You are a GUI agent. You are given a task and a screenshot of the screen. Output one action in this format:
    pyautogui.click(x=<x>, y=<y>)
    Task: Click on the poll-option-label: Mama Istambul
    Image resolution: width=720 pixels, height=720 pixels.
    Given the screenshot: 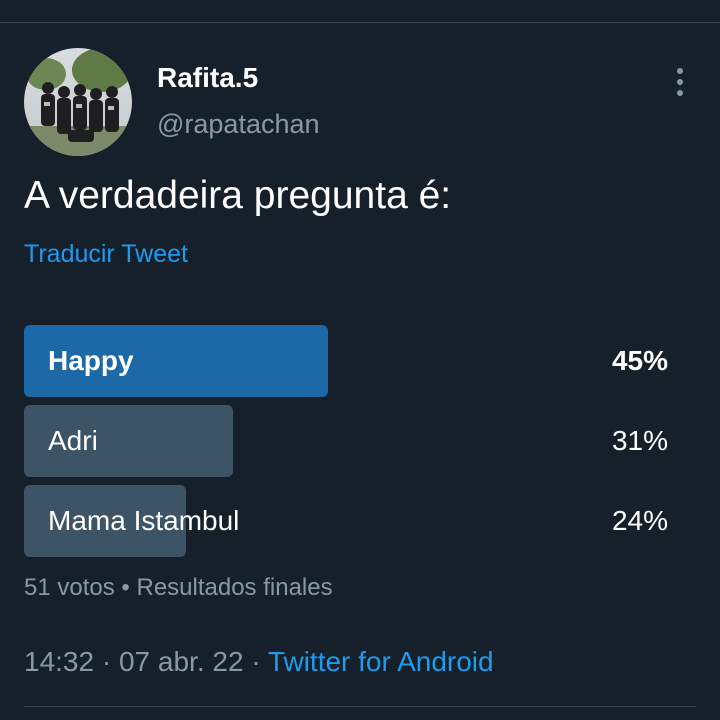 What is the action you would take?
    pyautogui.click(x=144, y=520)
    